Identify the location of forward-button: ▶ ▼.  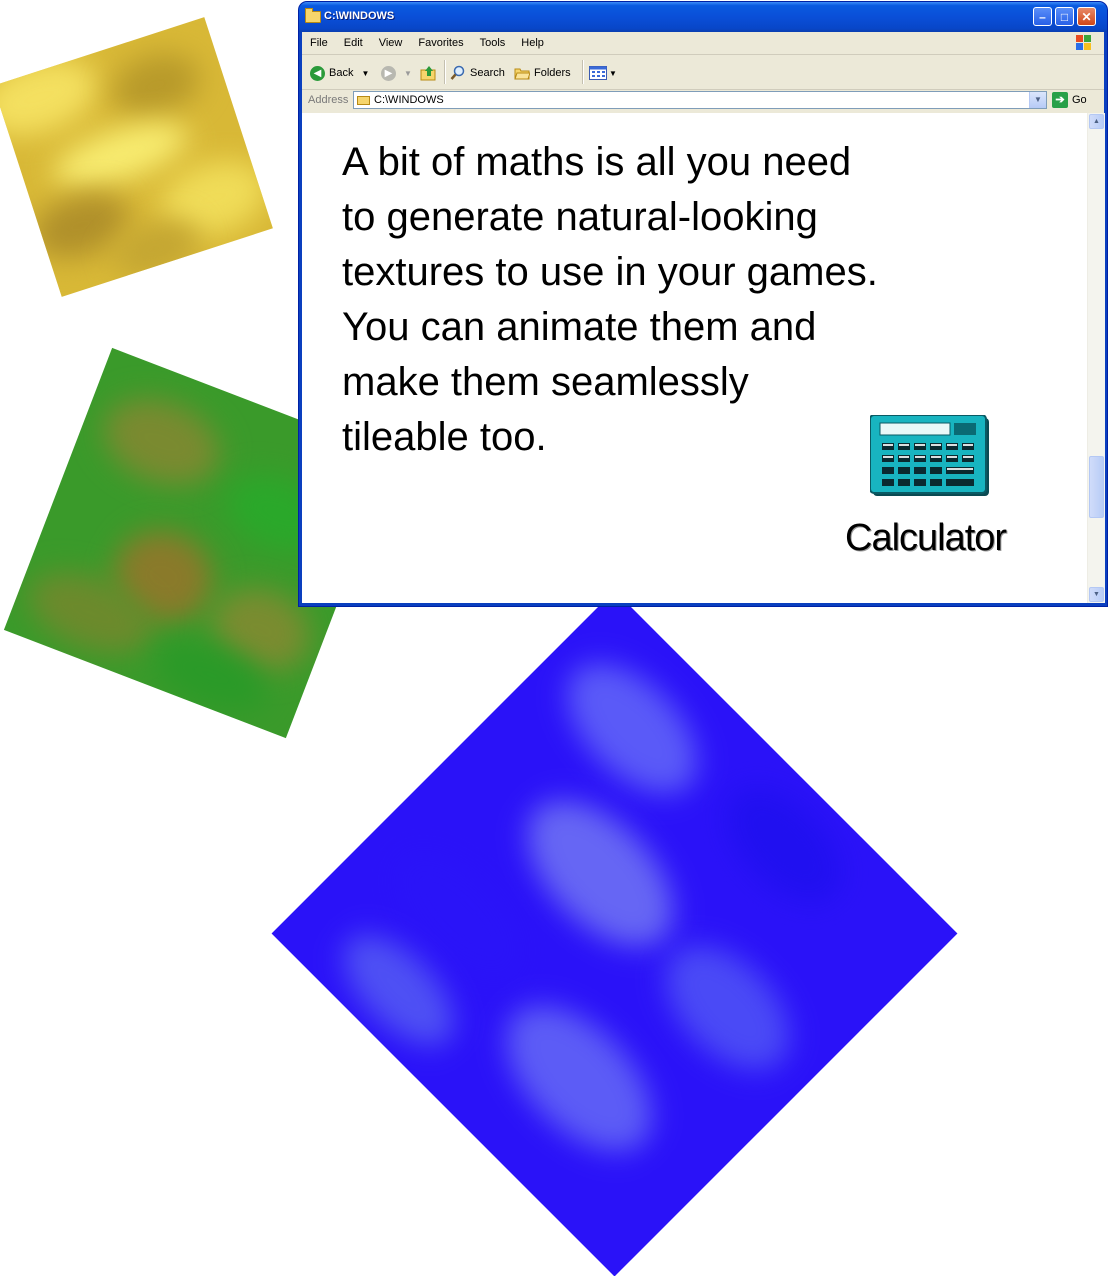
(396, 73).